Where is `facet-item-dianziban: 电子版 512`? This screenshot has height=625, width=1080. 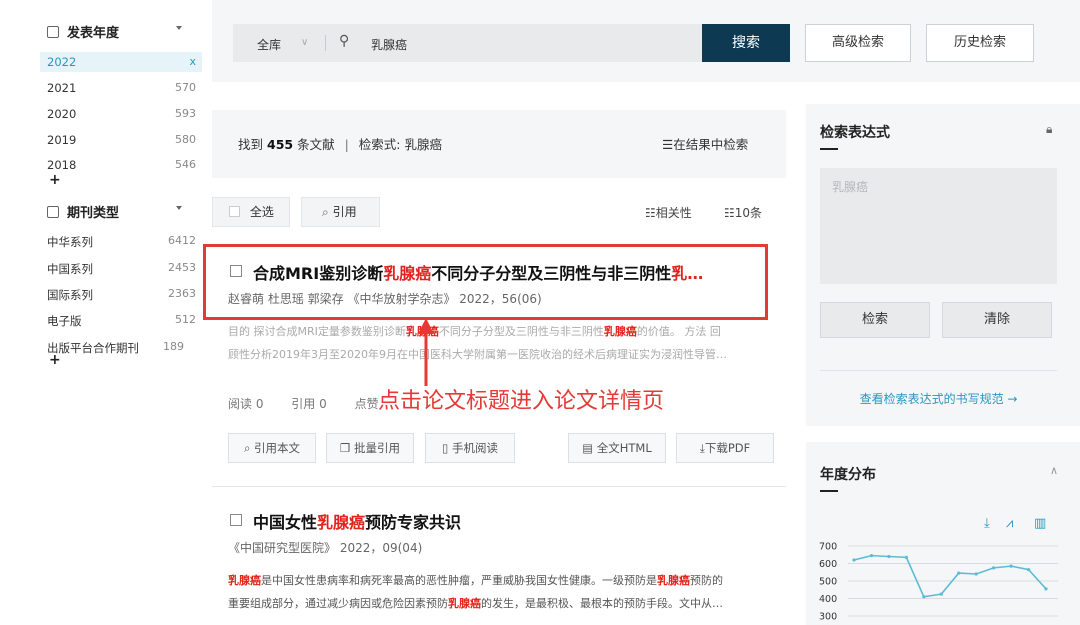
facet-item-dianziban: 电子版 512 is located at coordinates (121, 320).